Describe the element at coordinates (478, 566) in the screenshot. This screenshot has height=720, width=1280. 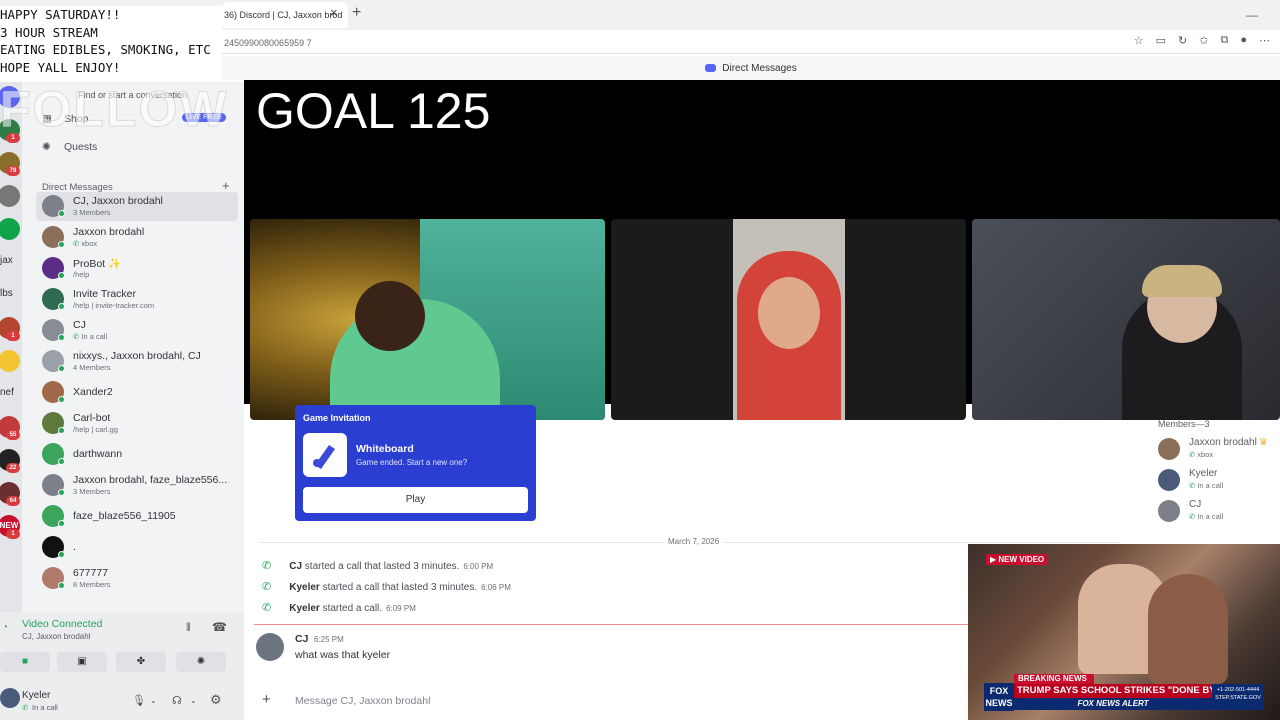
I see `system-message-time: 6:00 PM` at that location.